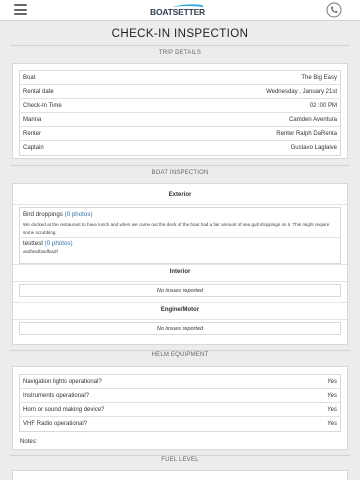 Image resolution: width=360 pixels, height=480 pixels. What do you see at coordinates (180, 78) in the screenshot?
I see `trip-row-boat: Boat The Big Easy` at bounding box center [180, 78].